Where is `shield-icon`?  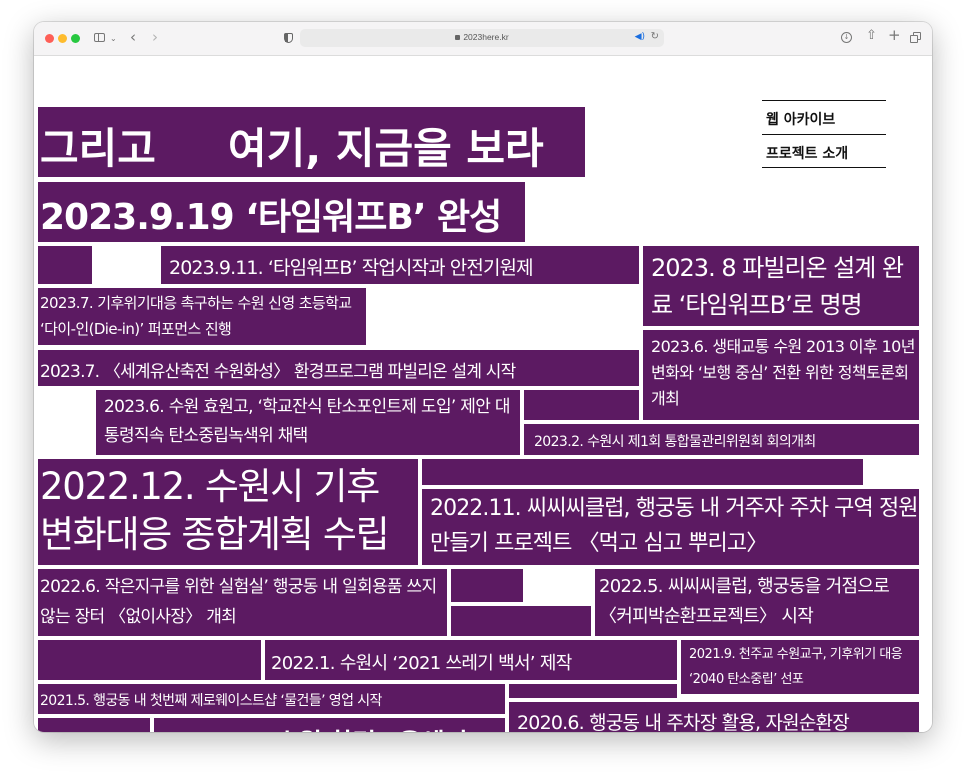
shield-icon is located at coordinates (288, 38).